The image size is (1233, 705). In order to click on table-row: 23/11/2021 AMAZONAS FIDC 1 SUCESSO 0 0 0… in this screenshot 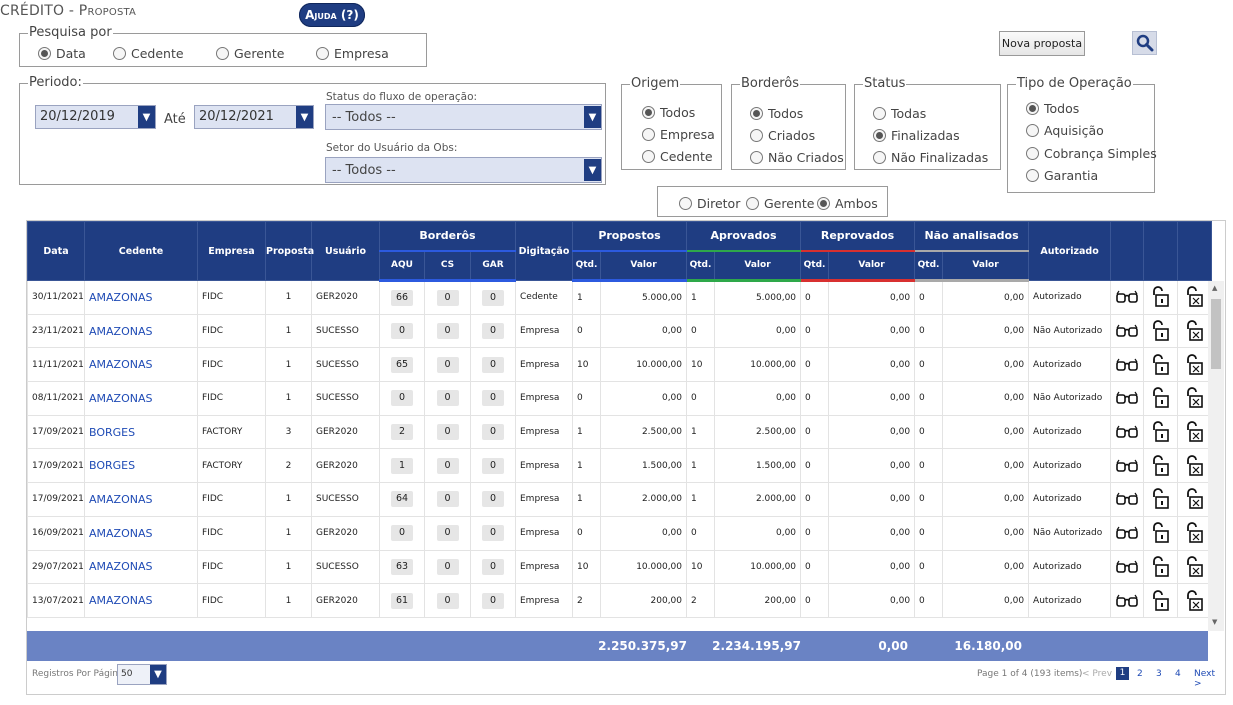, I will do `click(620, 331)`.